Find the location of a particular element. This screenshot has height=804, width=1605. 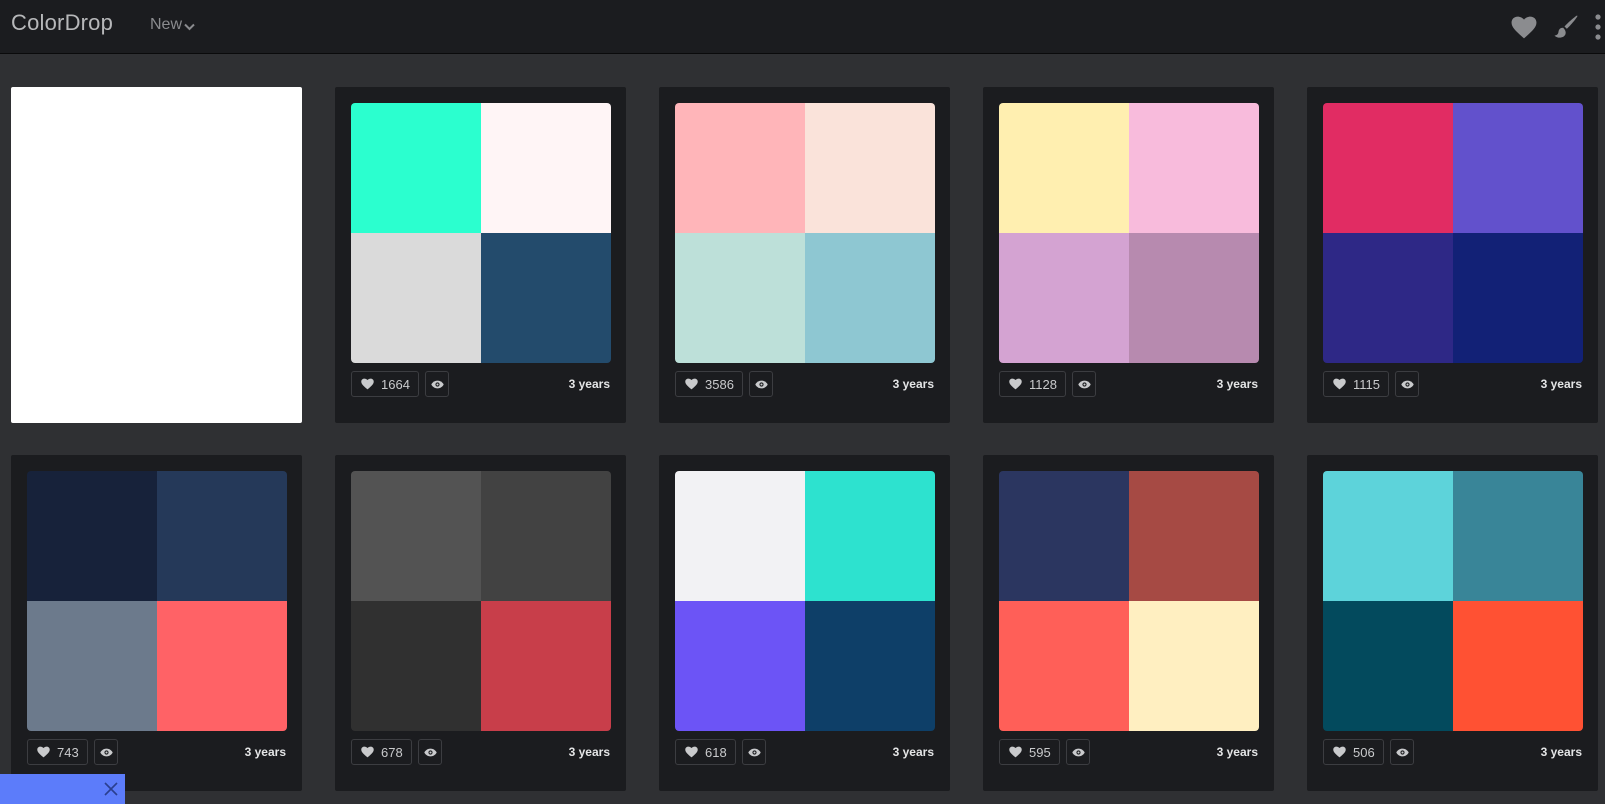

like-count: 1128 is located at coordinates (1043, 384).